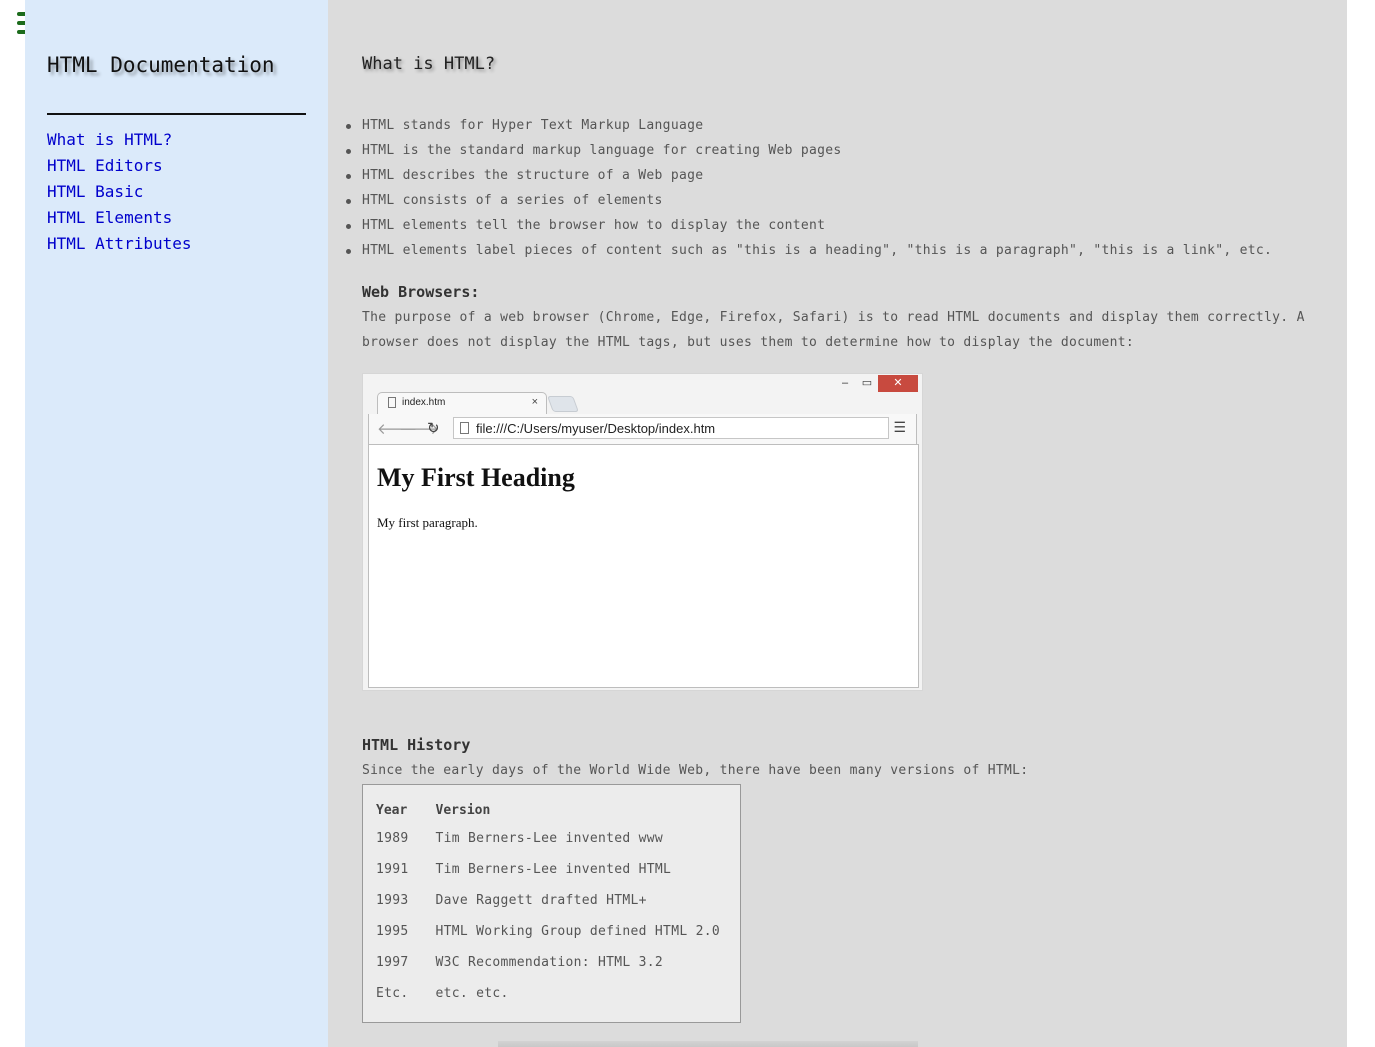 The image size is (1375, 1047). What do you see at coordinates (553, 869) in the screenshot?
I see `version-cell: Tim Berners-Lee invented HTML` at bounding box center [553, 869].